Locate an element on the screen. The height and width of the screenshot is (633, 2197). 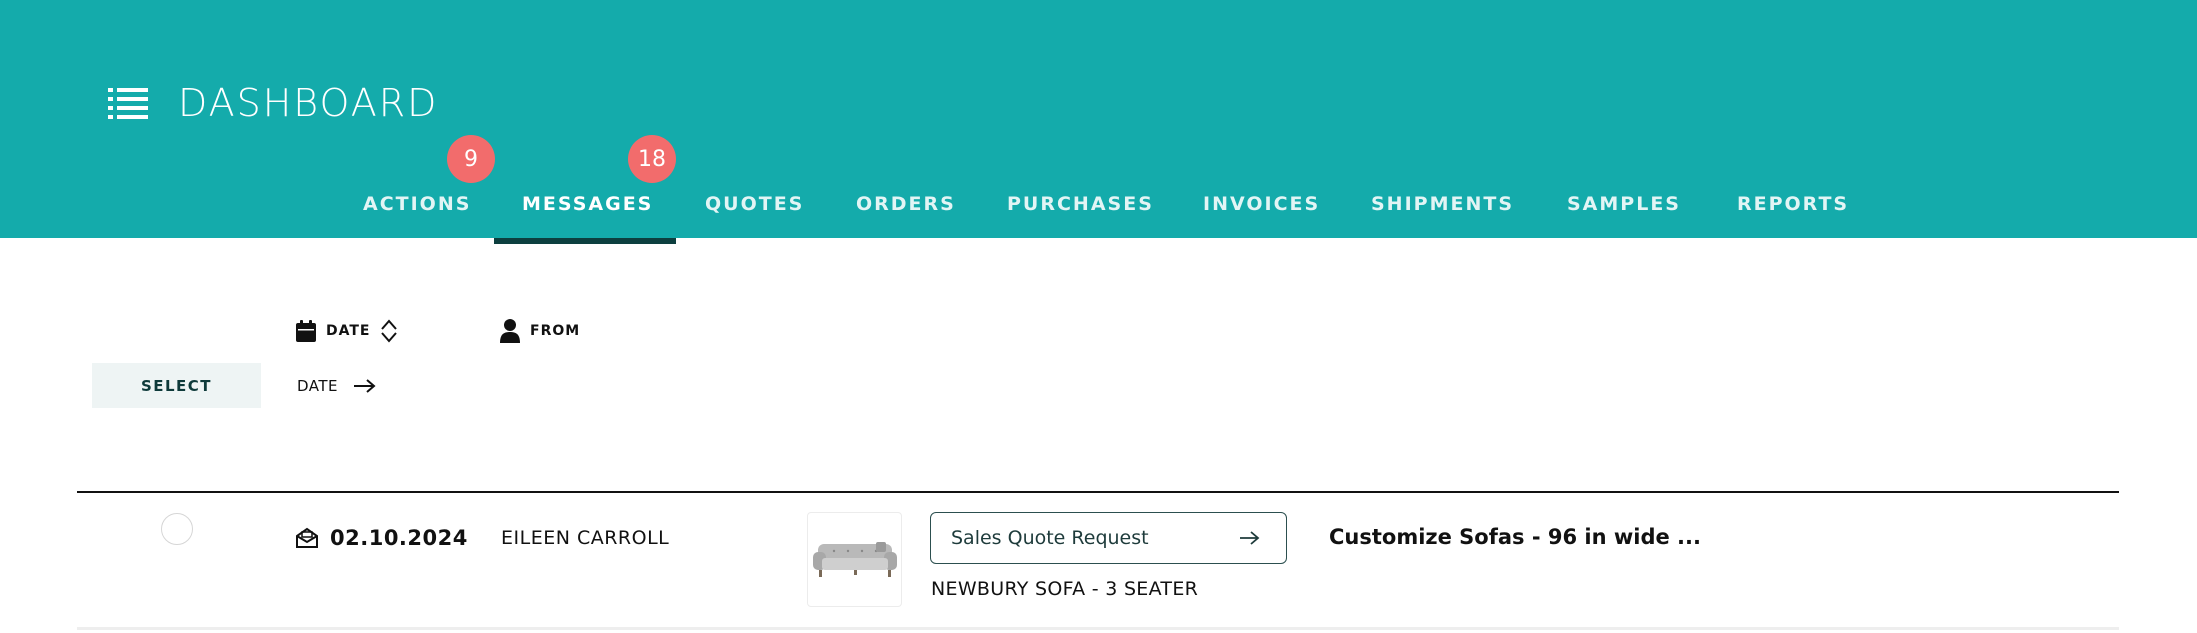
sofa-image is located at coordinates (854, 559).